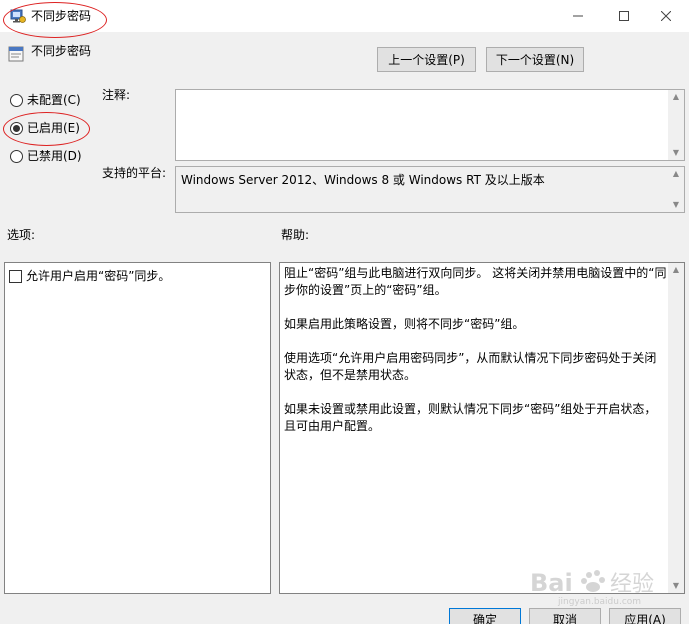 The height and width of the screenshot is (624, 689). I want to click on radio-disabled: 已禁用(D), so click(46, 156).